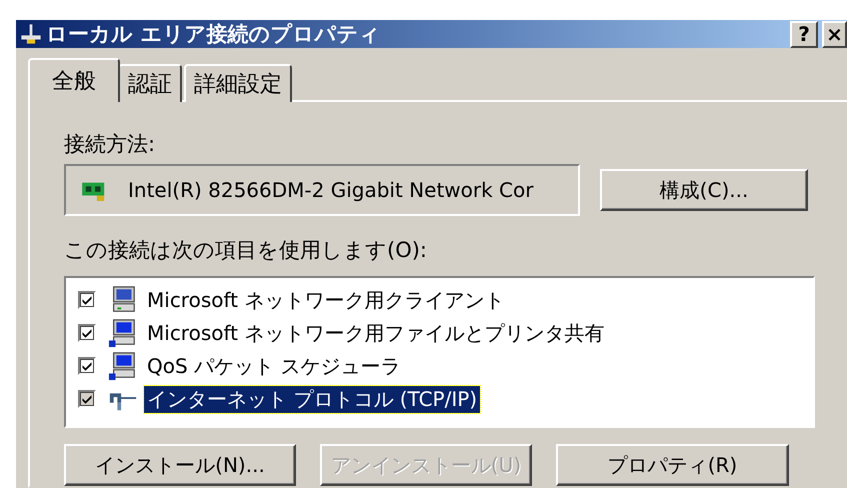  Describe the element at coordinates (331, 190) in the screenshot. I see `adapter-name: Intel(R) 82566DM-2 Gigabit Network Cor` at that location.